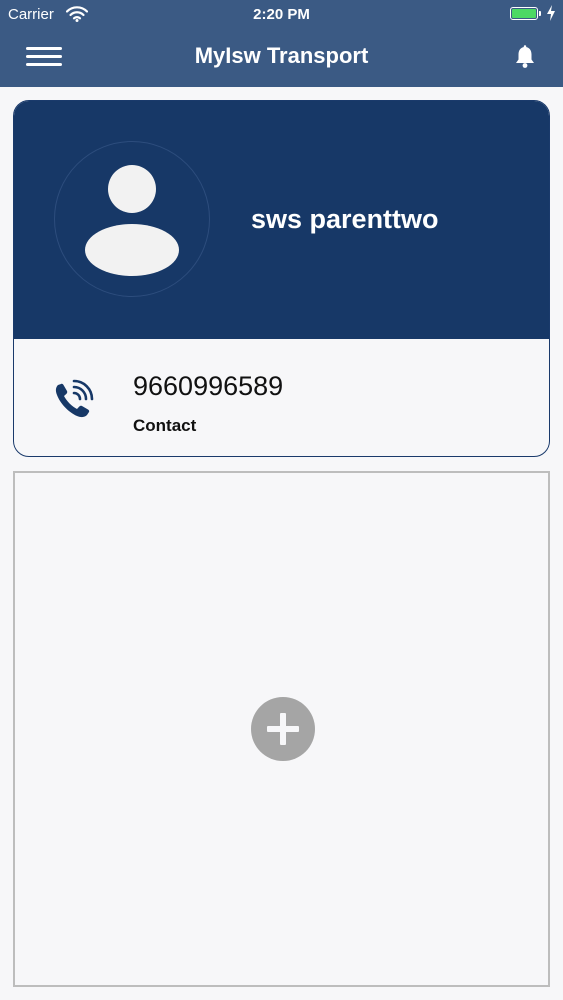 The height and width of the screenshot is (1000, 563). Describe the element at coordinates (74, 401) in the screenshot. I see `phone-ringing-icon` at that location.